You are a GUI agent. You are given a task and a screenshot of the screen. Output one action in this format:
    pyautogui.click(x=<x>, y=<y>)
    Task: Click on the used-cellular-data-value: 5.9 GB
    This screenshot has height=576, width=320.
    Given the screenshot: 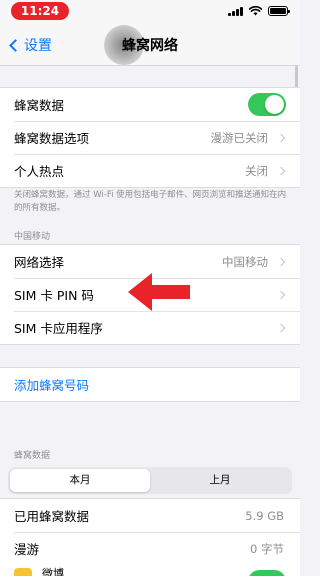 What is the action you would take?
    pyautogui.click(x=264, y=515)
    